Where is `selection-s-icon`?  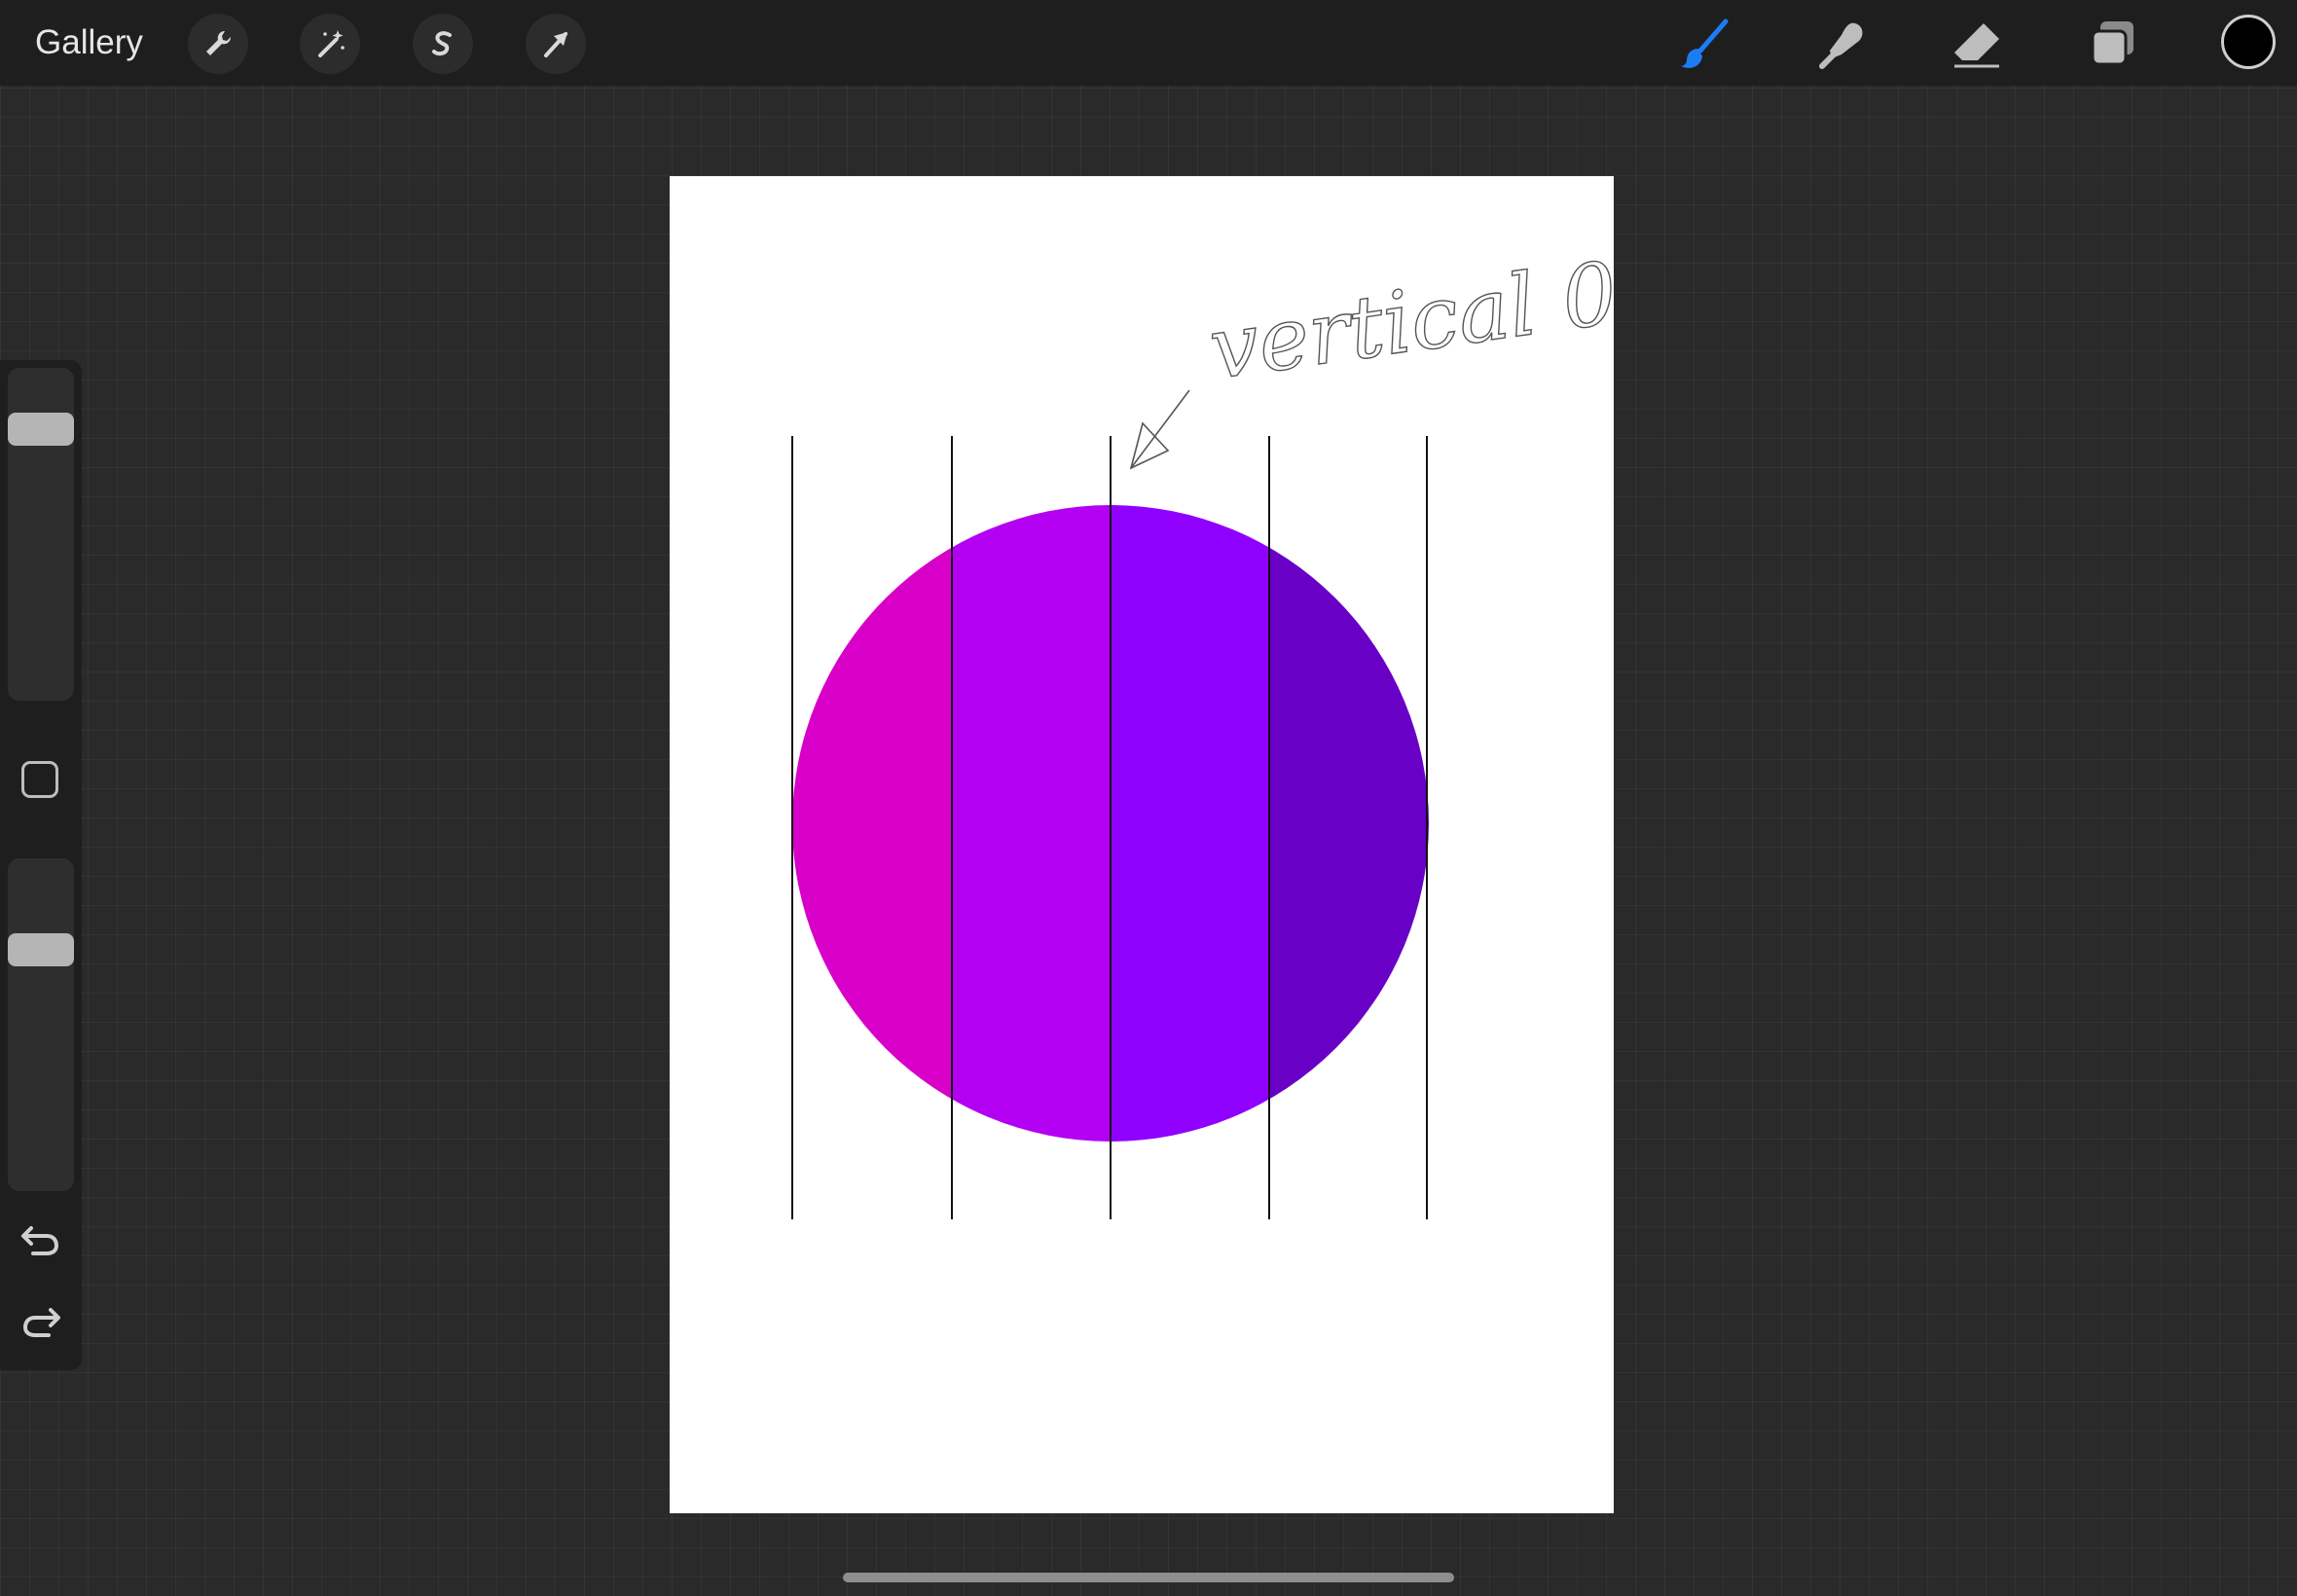
selection-s-icon is located at coordinates (442, 43).